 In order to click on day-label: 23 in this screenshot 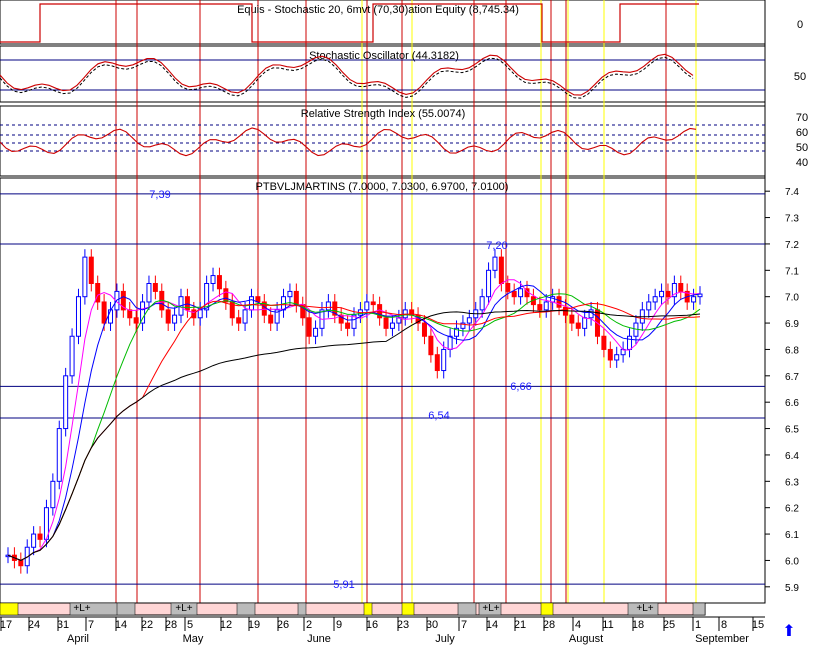, I will do `click(403, 625)`.